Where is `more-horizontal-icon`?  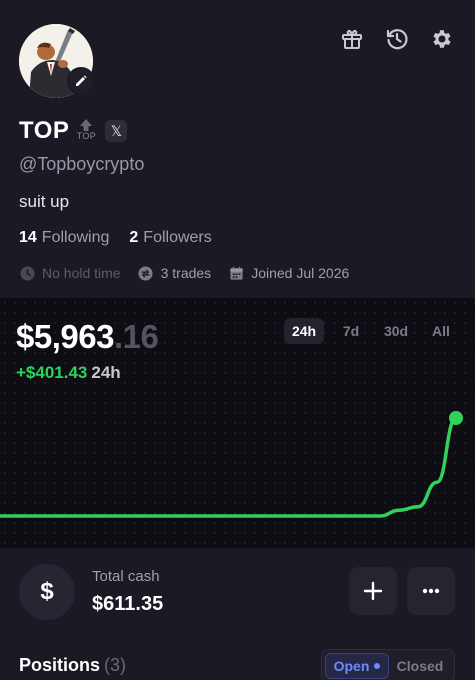
more-horizontal-icon is located at coordinates (431, 591).